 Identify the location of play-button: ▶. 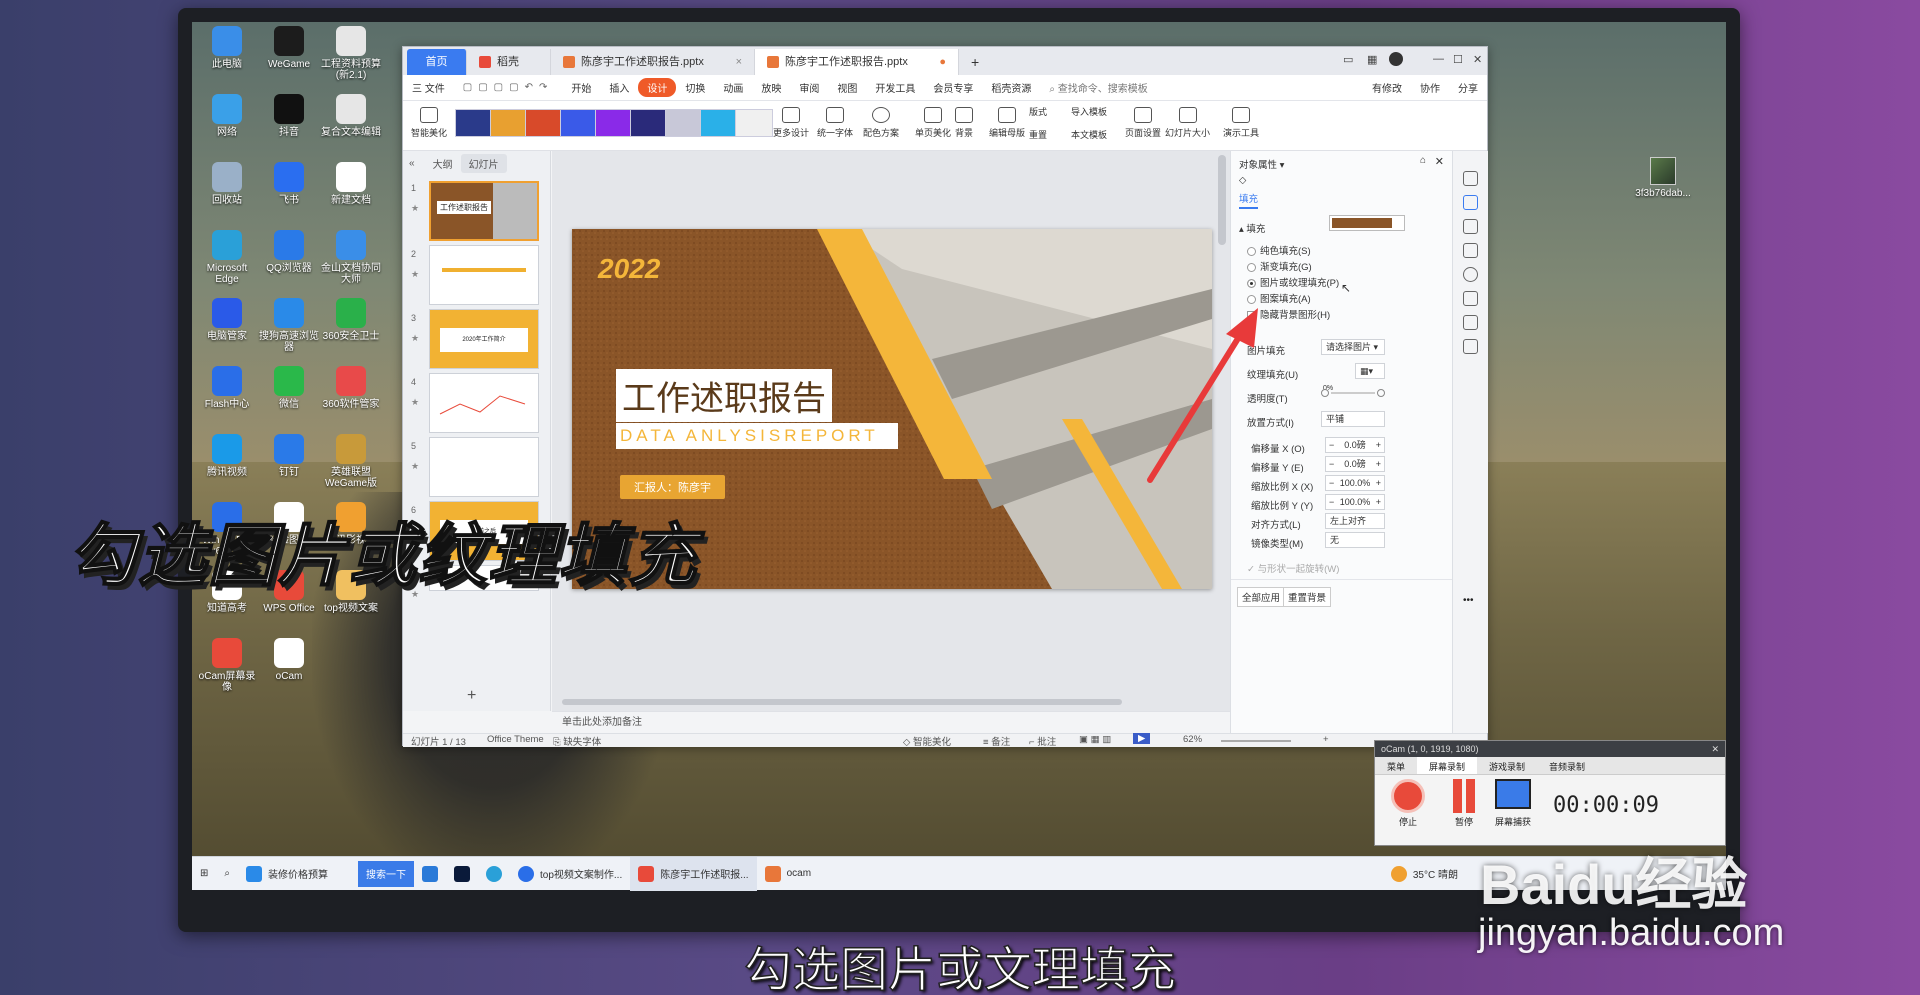
(1142, 738).